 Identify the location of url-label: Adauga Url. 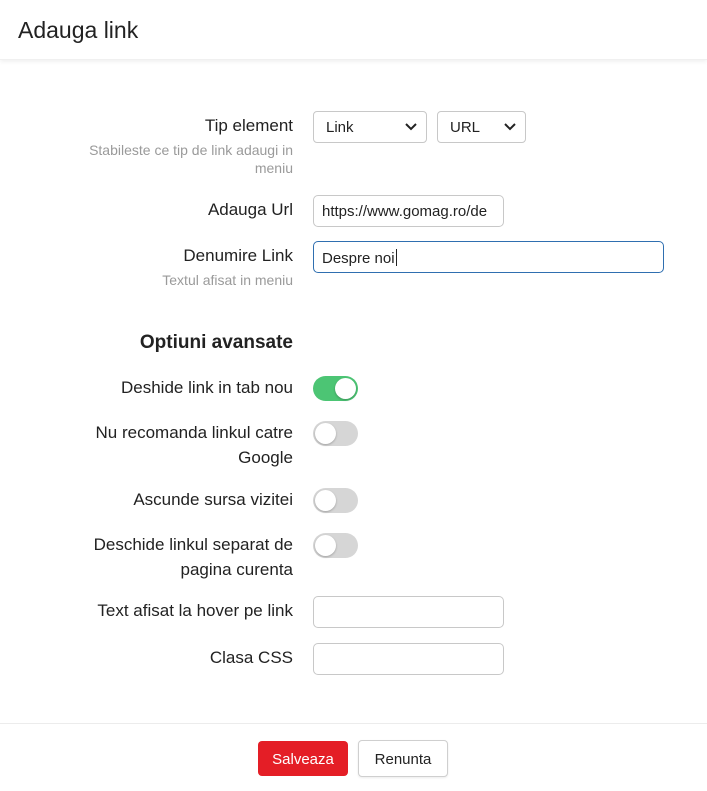
(250, 209).